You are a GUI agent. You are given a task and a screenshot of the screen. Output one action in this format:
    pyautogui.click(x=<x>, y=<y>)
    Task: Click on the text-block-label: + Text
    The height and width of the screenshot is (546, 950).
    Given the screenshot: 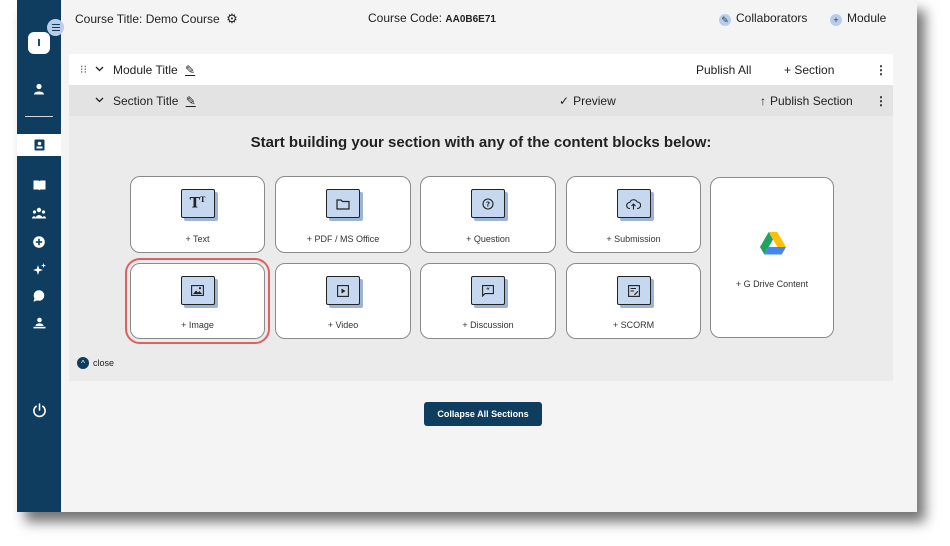 What is the action you would take?
    pyautogui.click(x=197, y=239)
    